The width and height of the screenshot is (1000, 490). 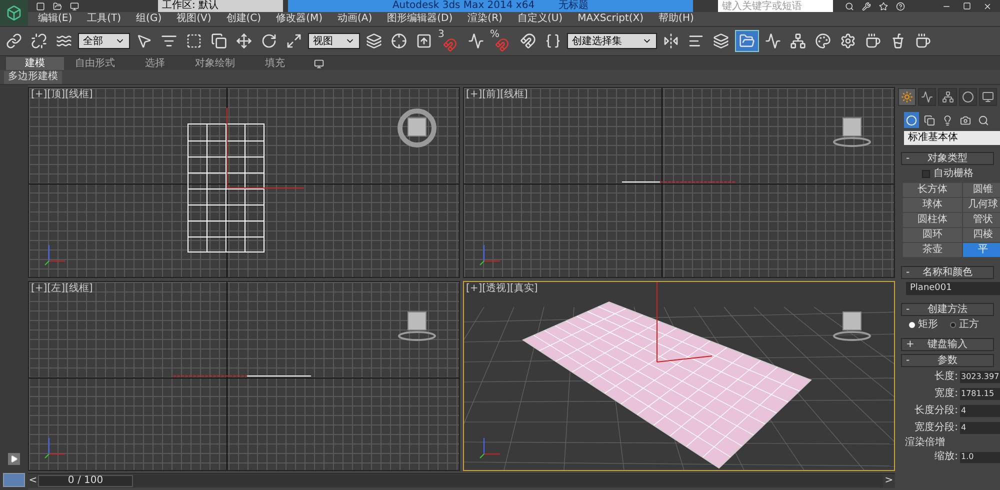 What do you see at coordinates (611, 19) in the screenshot?
I see `menu-item: MAXScript(X)` at bounding box center [611, 19].